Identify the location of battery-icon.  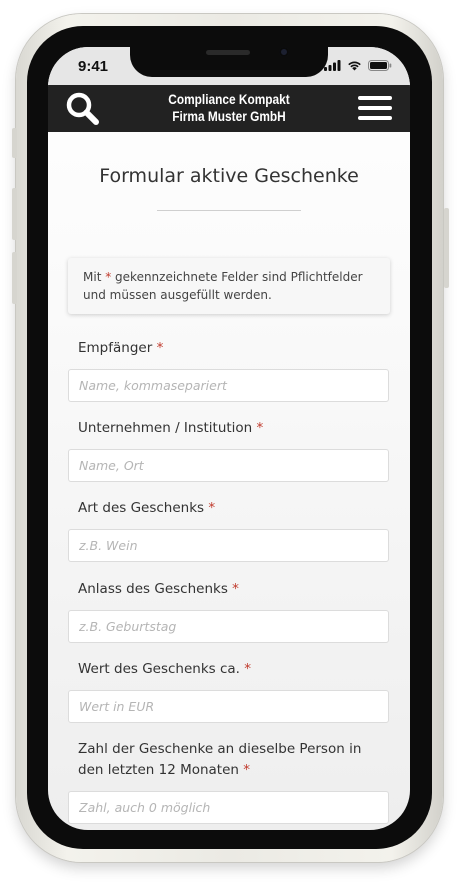
(380, 65).